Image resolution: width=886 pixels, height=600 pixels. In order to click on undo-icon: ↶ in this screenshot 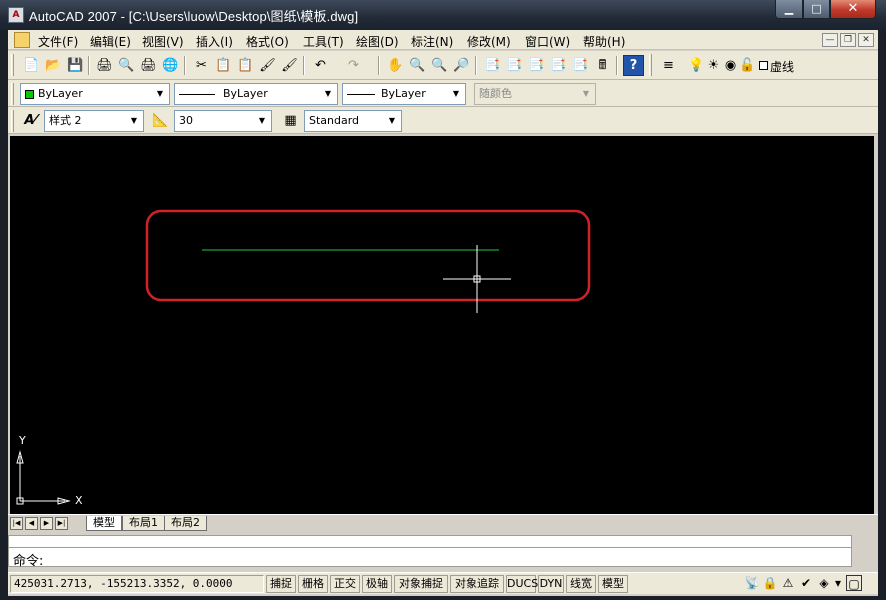, I will do `click(320, 65)`.